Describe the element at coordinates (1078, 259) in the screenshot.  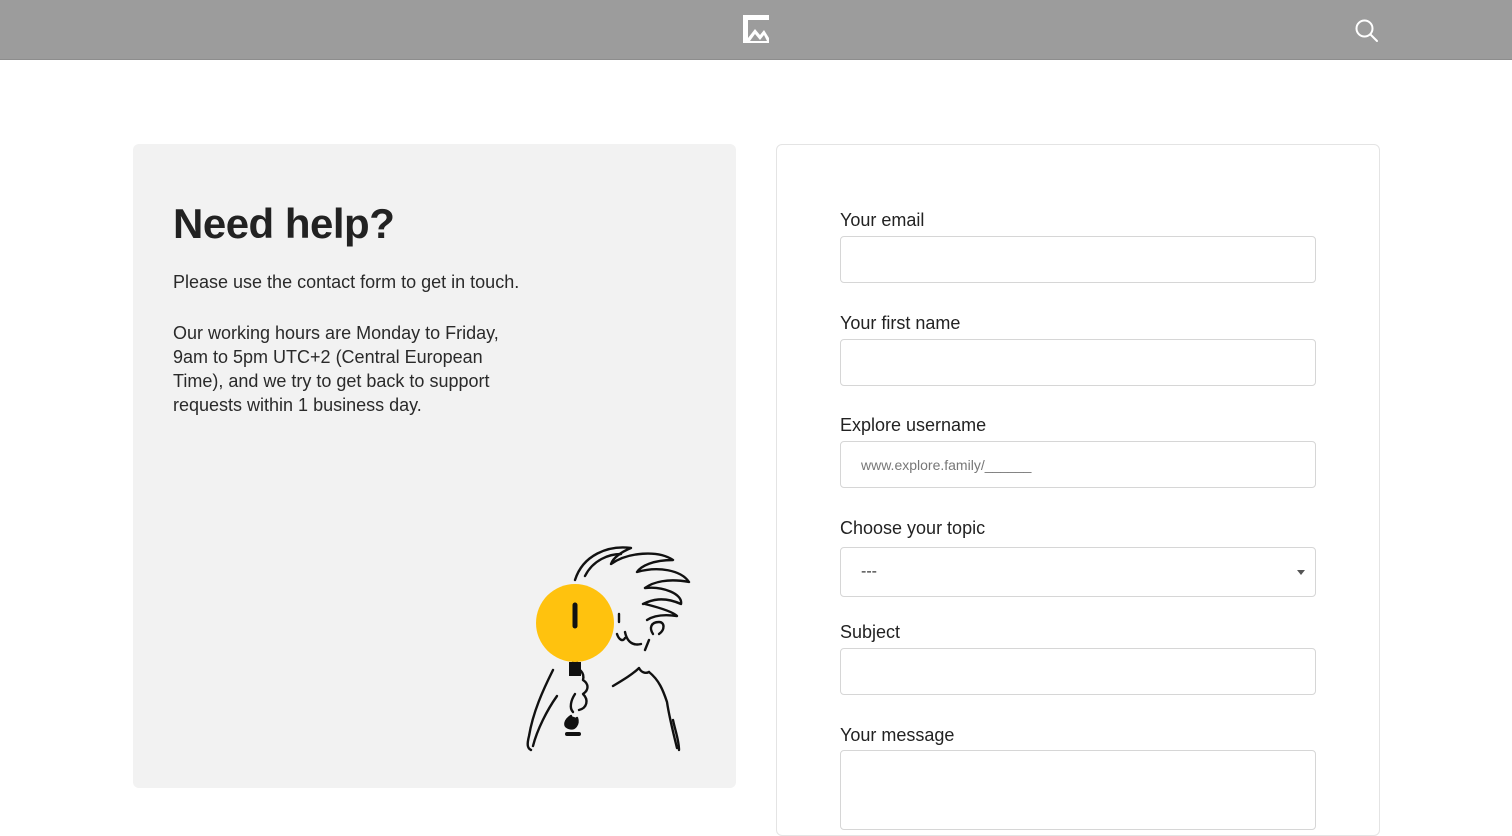
I see `email-field` at that location.